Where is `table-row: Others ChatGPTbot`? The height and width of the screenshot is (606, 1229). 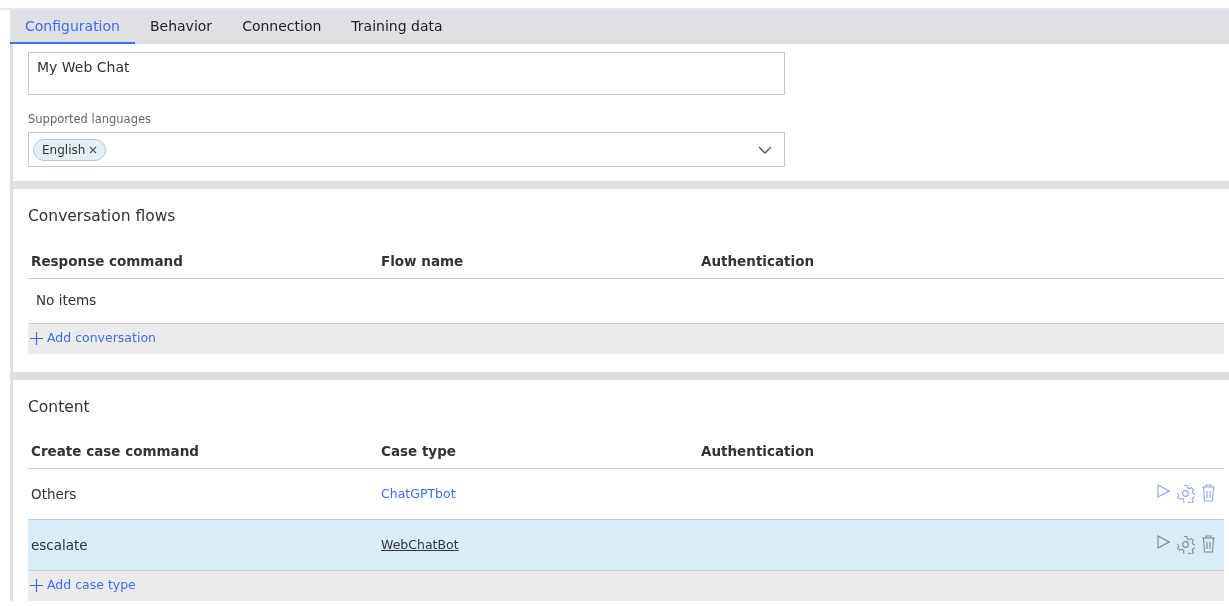
table-row: Others ChatGPTbot is located at coordinates (626, 494).